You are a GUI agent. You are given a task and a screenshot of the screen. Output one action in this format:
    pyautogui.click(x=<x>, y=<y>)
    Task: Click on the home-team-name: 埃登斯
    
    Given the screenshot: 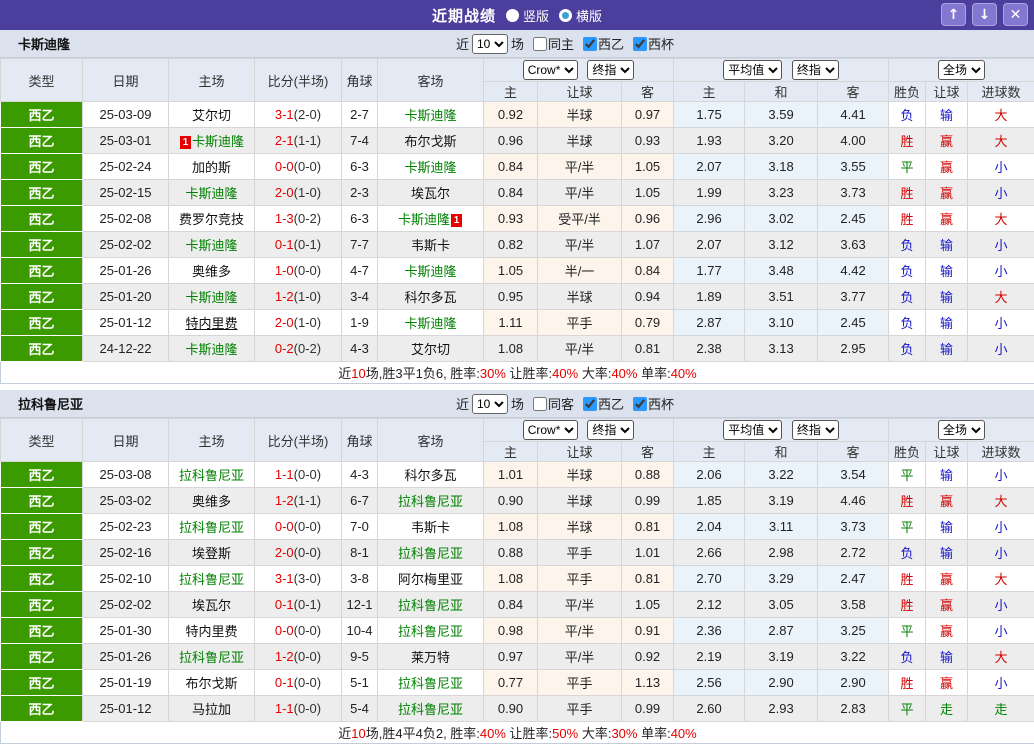 What is the action you would take?
    pyautogui.click(x=211, y=553)
    